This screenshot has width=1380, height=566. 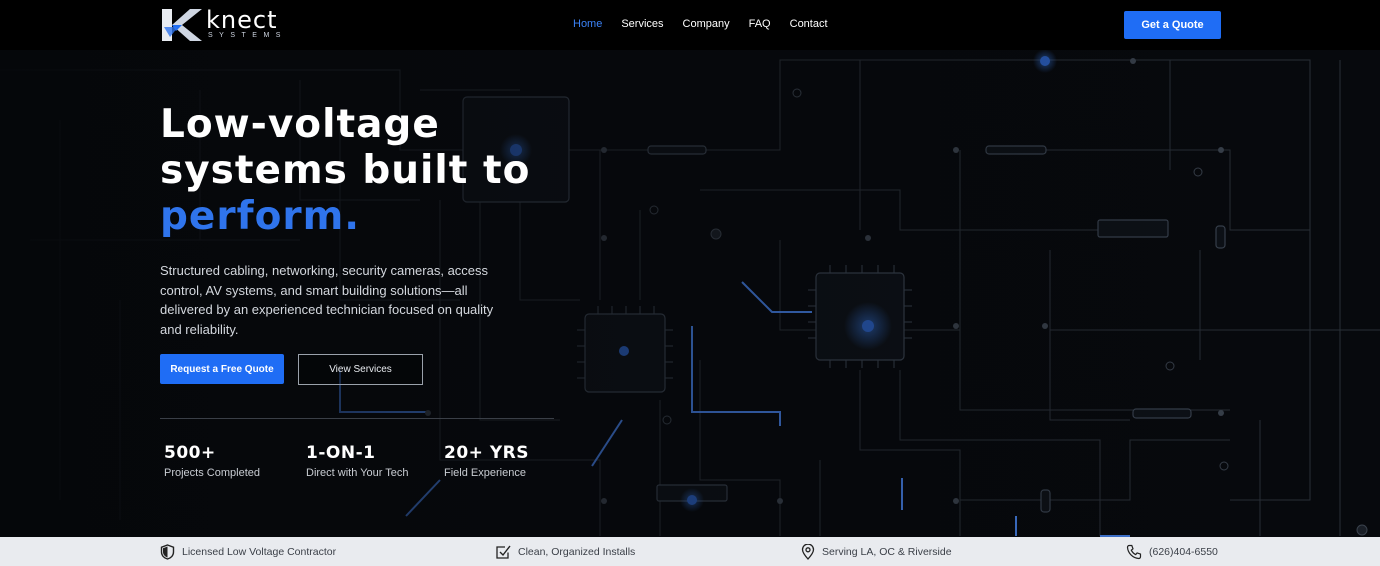 I want to click on stat-projects: 500+ Projects Completed, so click(x=212, y=461).